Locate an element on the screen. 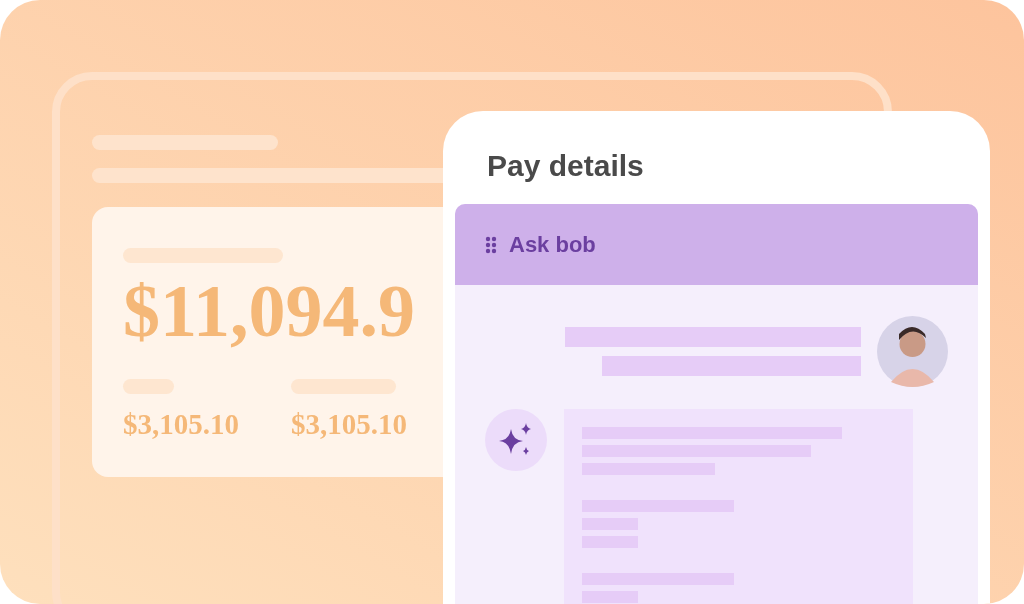 This screenshot has width=1024, height=604. avatar is located at coordinates (912, 351).